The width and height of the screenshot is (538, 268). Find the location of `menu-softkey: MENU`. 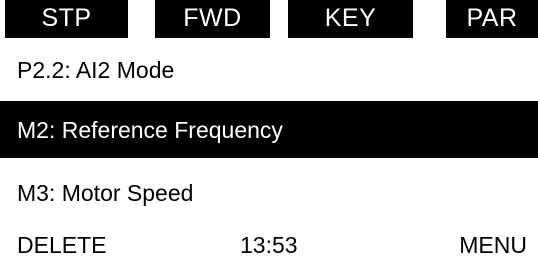

menu-softkey: MENU is located at coordinates (493, 245).